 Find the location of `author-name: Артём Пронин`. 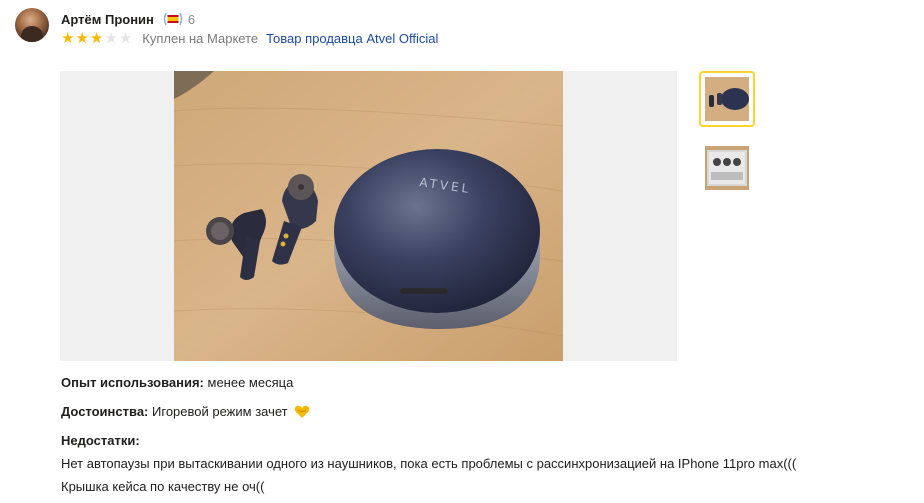

author-name: Артём Пронин is located at coordinates (107, 19).